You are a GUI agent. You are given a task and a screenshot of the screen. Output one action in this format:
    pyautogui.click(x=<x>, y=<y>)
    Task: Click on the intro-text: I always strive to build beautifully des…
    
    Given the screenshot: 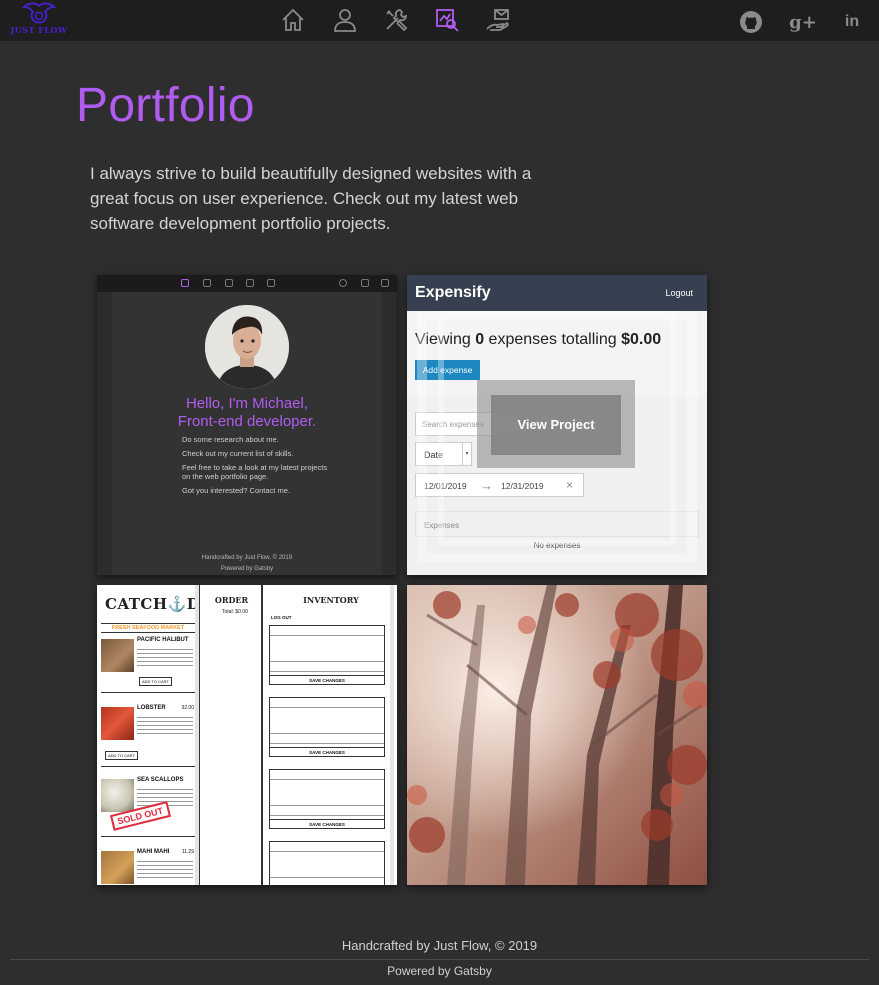 What is the action you would take?
    pyautogui.click(x=311, y=198)
    